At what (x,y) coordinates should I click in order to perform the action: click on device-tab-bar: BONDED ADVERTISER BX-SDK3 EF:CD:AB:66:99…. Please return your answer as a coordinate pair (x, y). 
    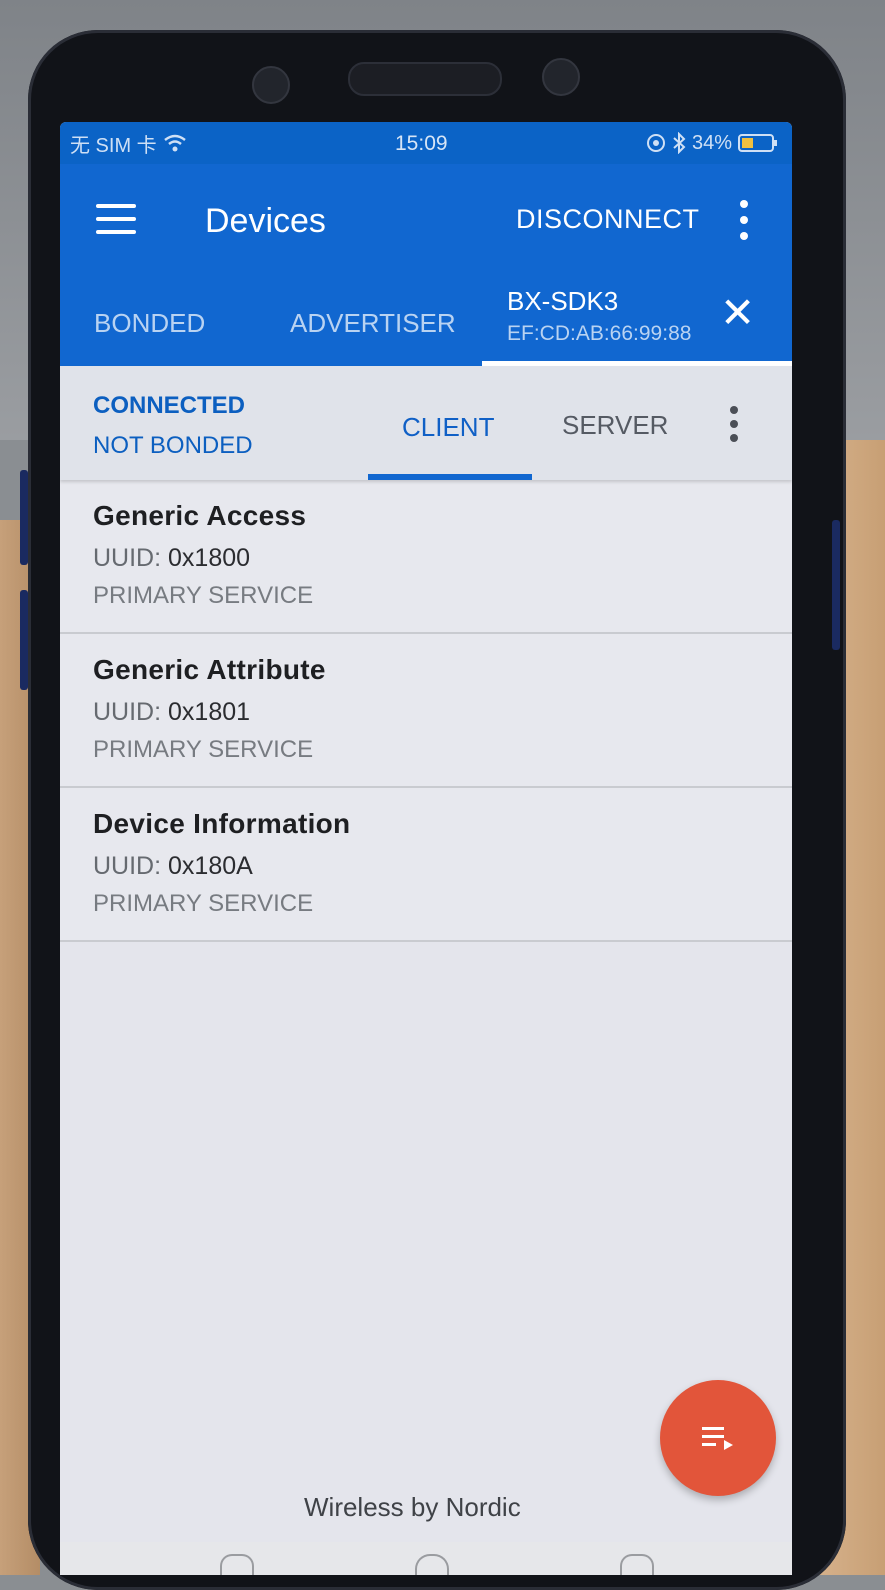
    Looking at the image, I should click on (426, 319).